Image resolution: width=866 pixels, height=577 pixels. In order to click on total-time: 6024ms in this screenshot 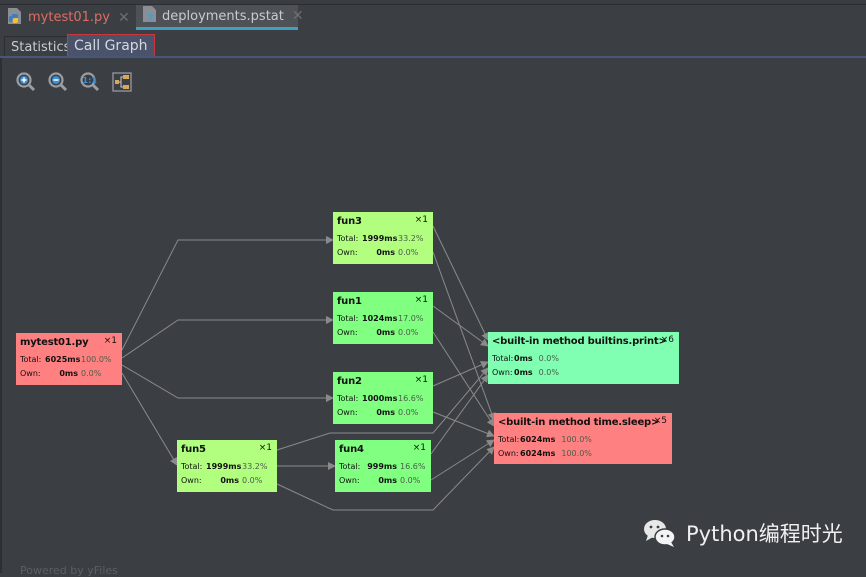, I will do `click(538, 439)`.